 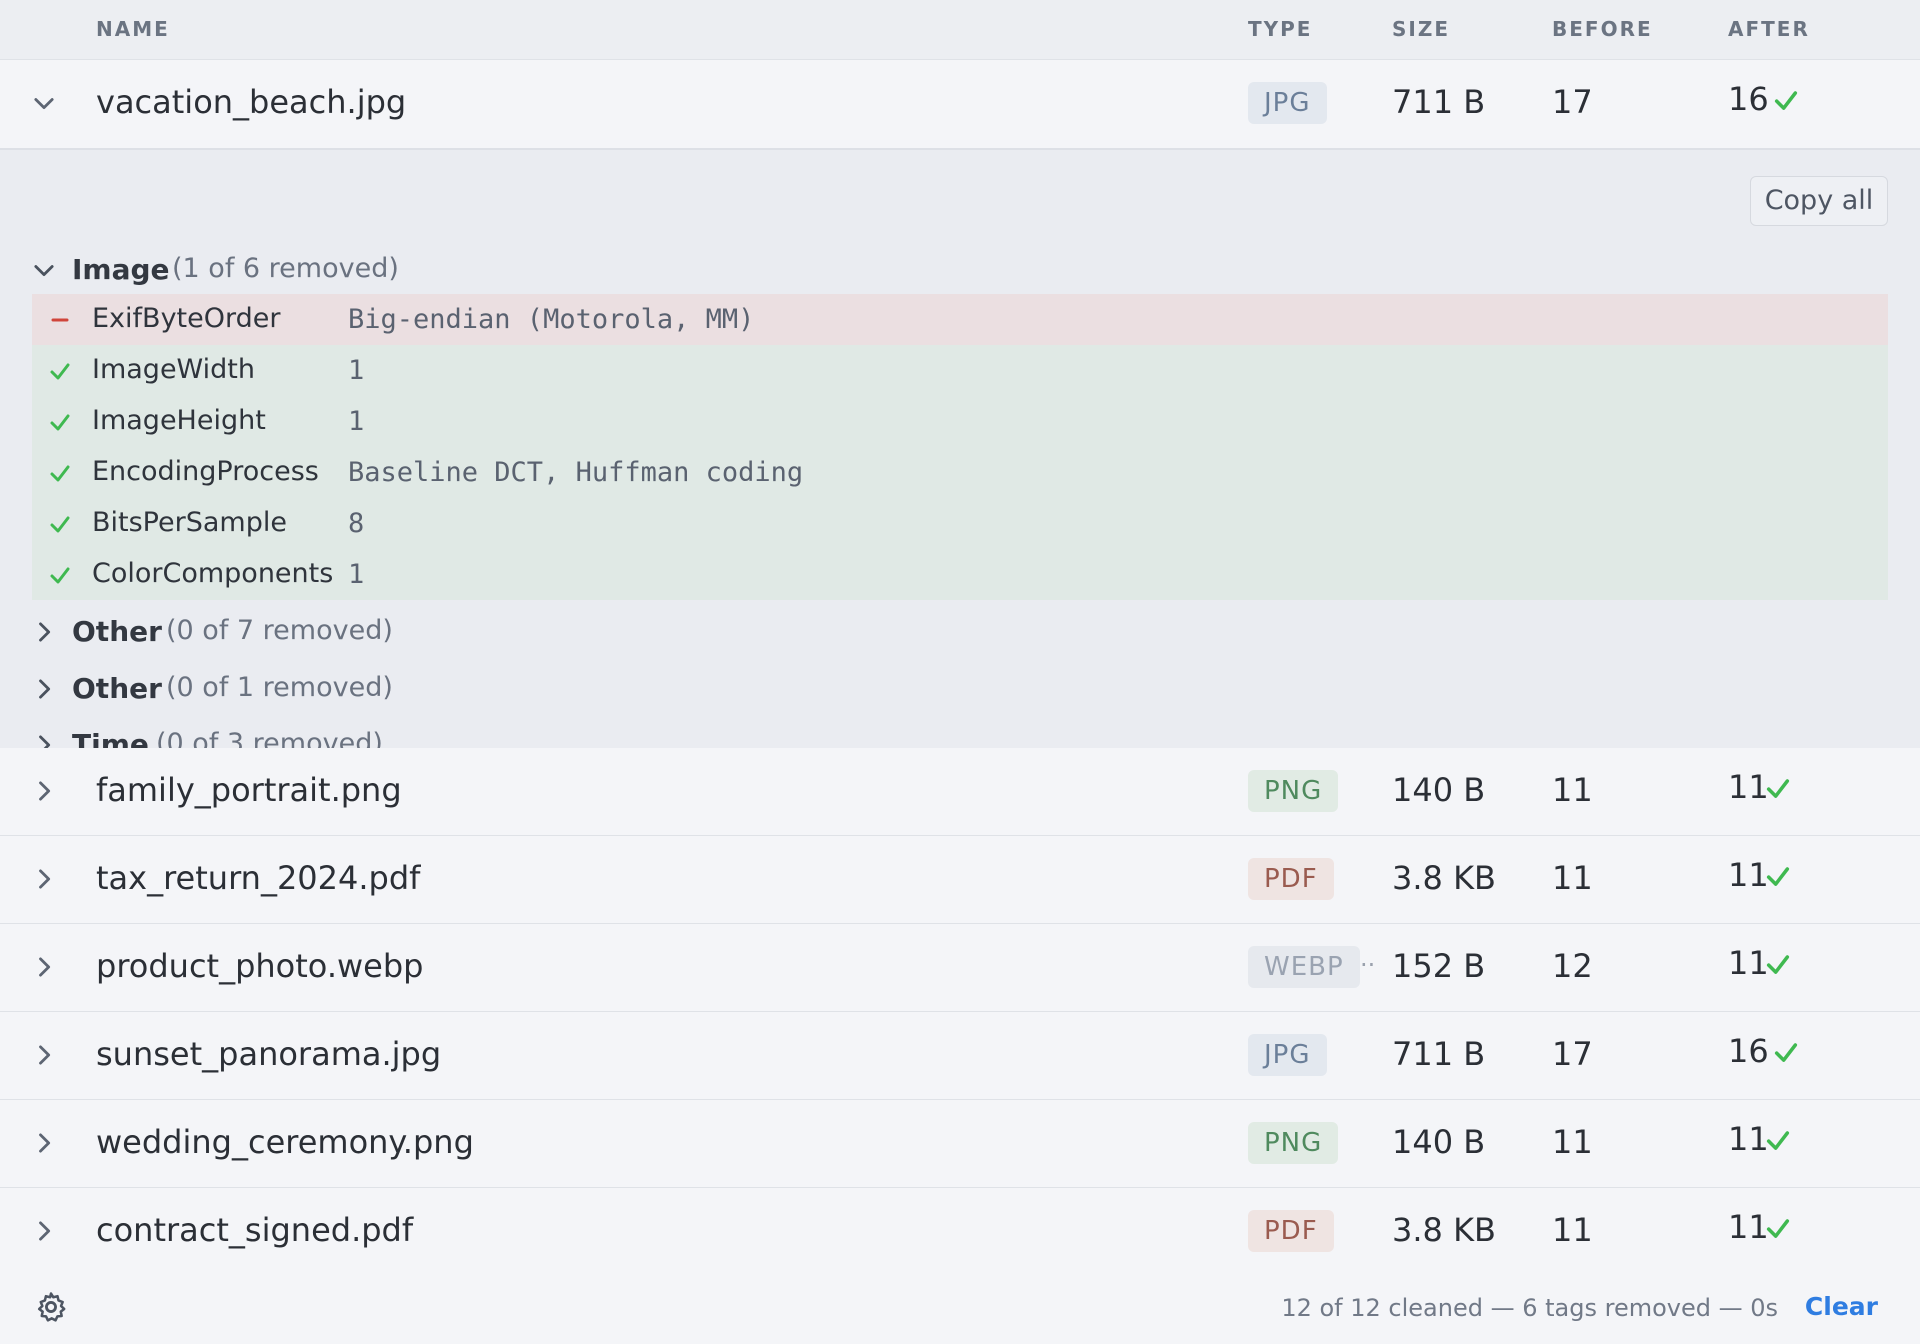 What do you see at coordinates (960, 523) in the screenshot?
I see `tag-row: BitsPerSample 8` at bounding box center [960, 523].